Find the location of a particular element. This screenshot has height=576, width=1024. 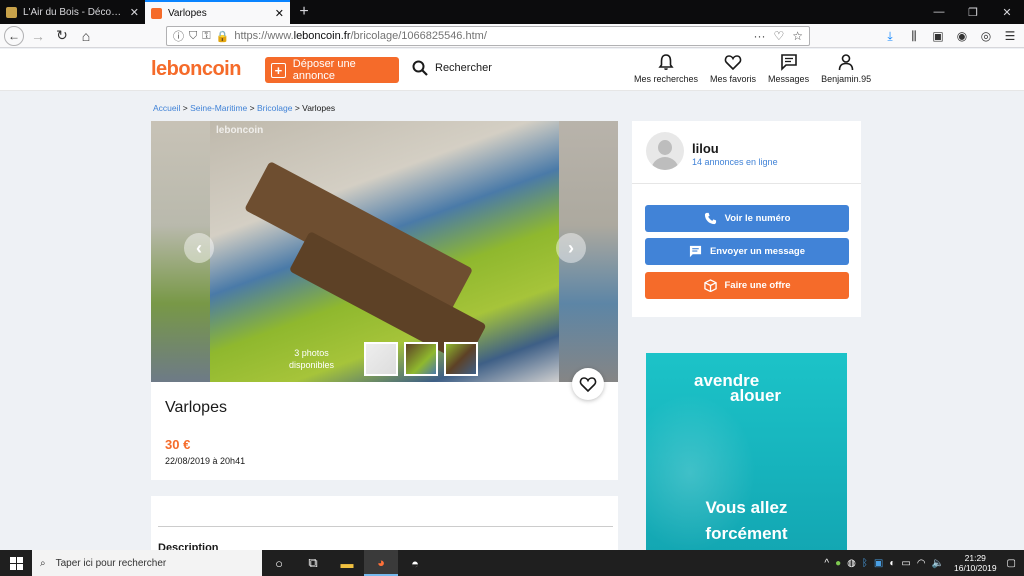

pocket-icon: ♡ is located at coordinates (778, 36).